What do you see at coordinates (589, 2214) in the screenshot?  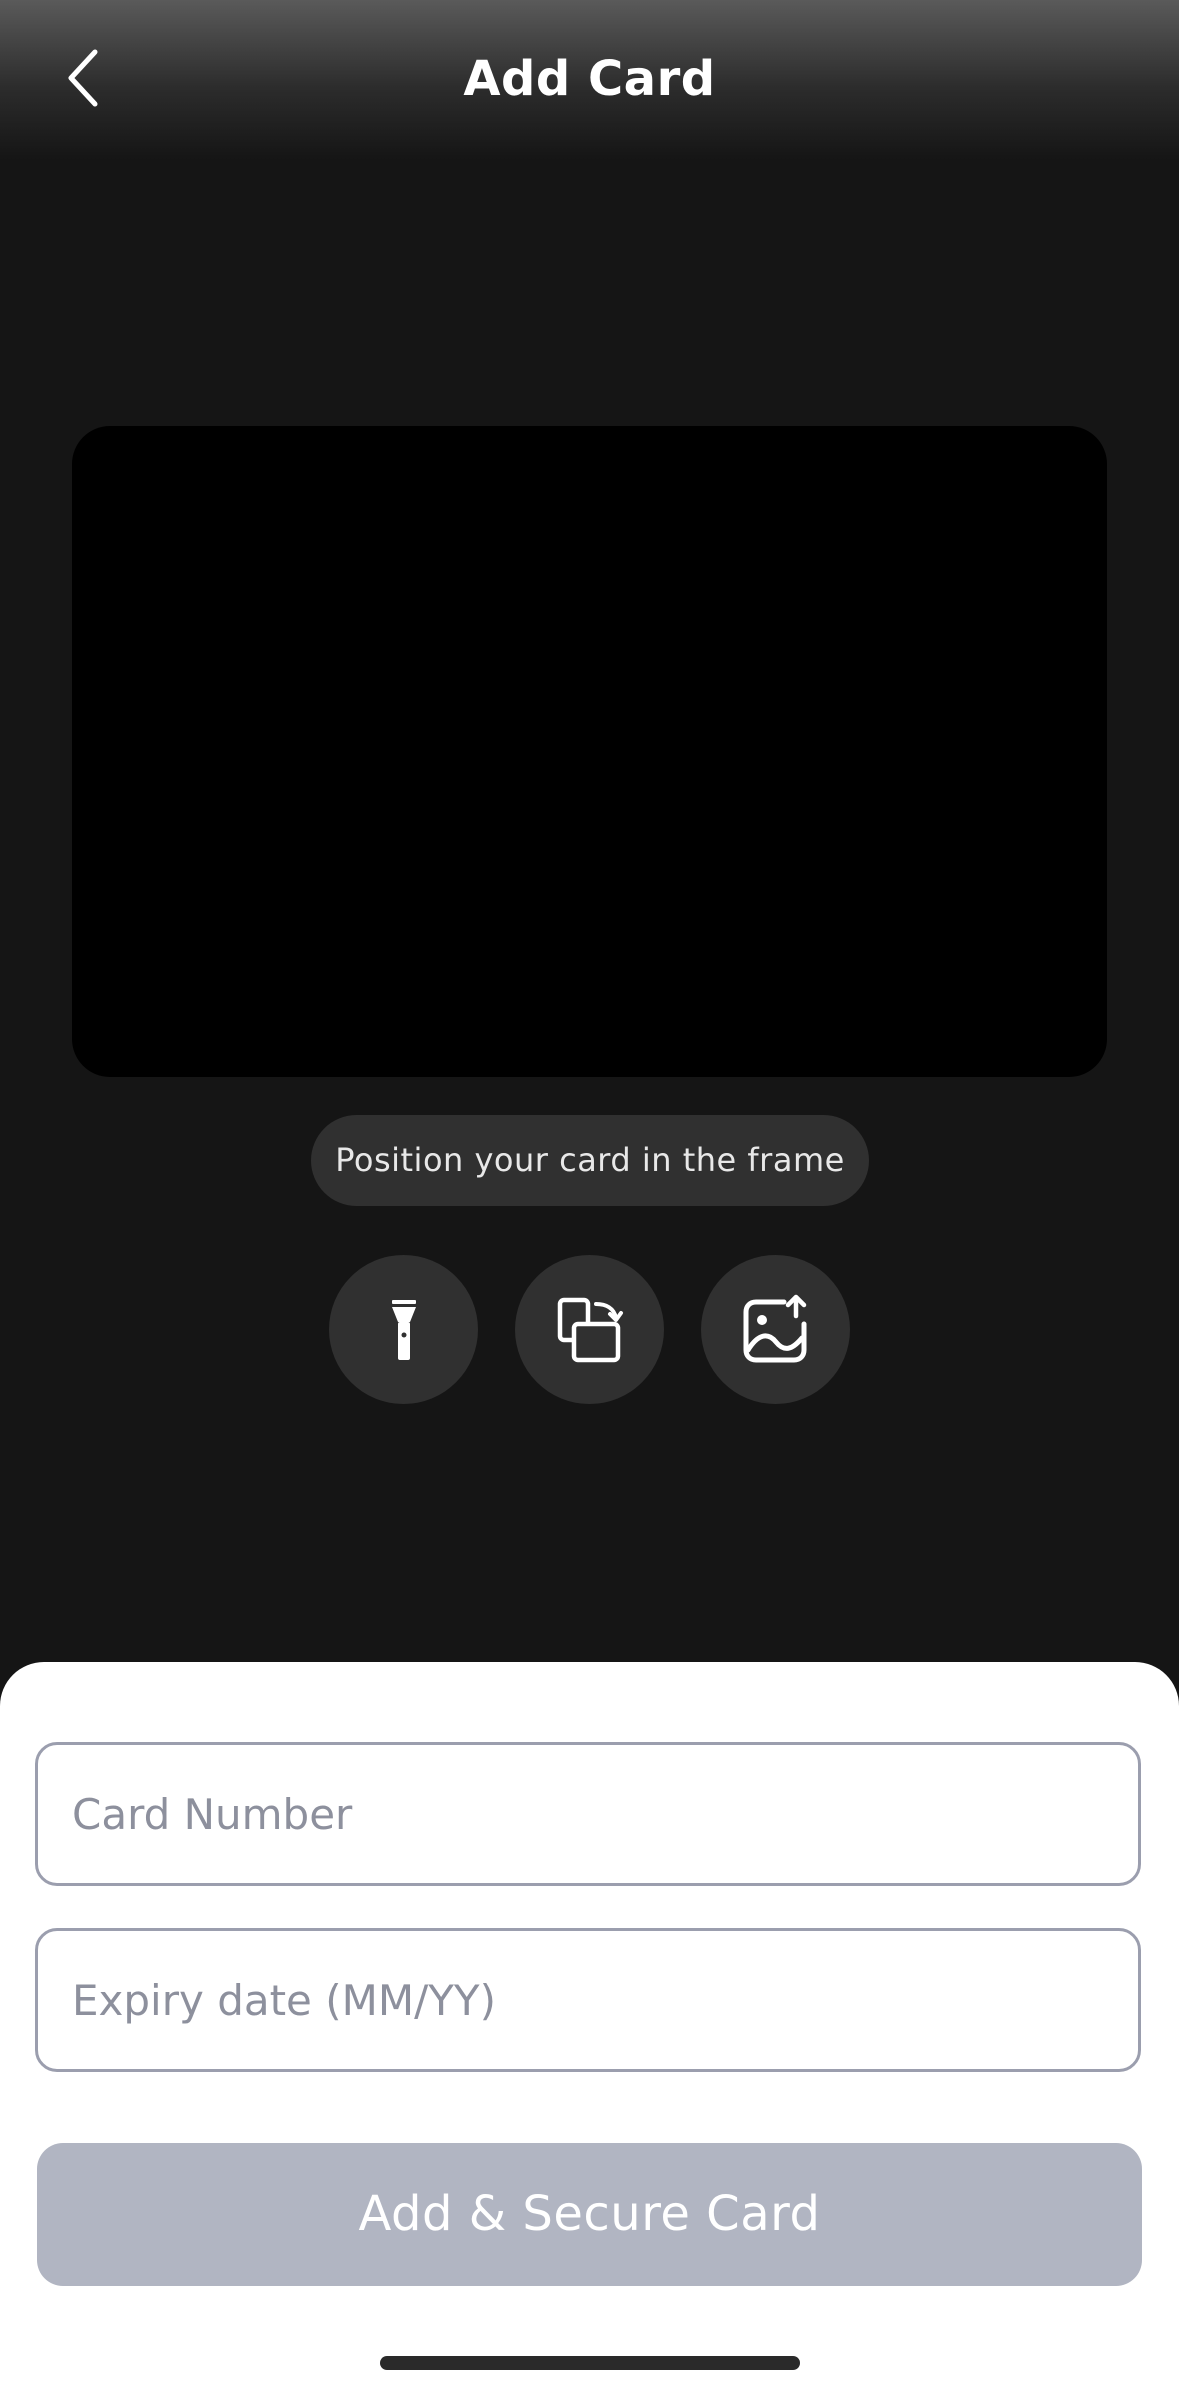 I see `add-secure-card-button: Add & Secure Card` at bounding box center [589, 2214].